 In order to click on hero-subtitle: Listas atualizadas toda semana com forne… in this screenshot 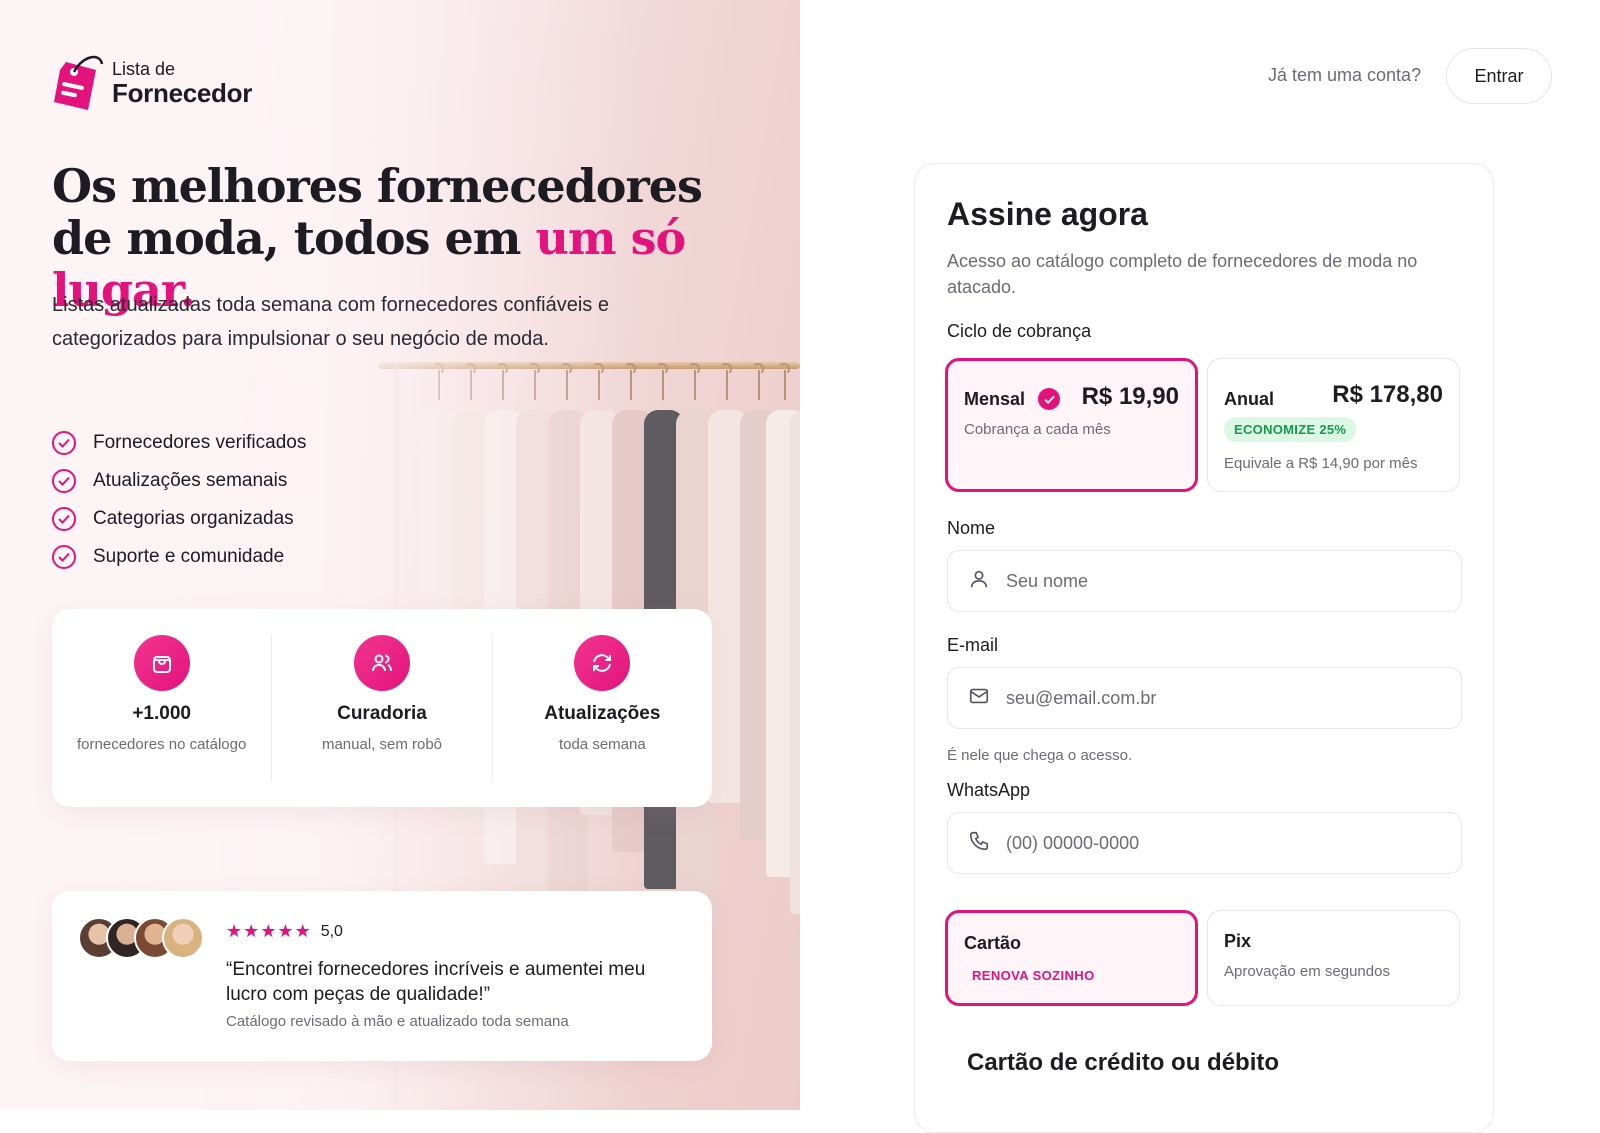, I will do `click(330, 322)`.